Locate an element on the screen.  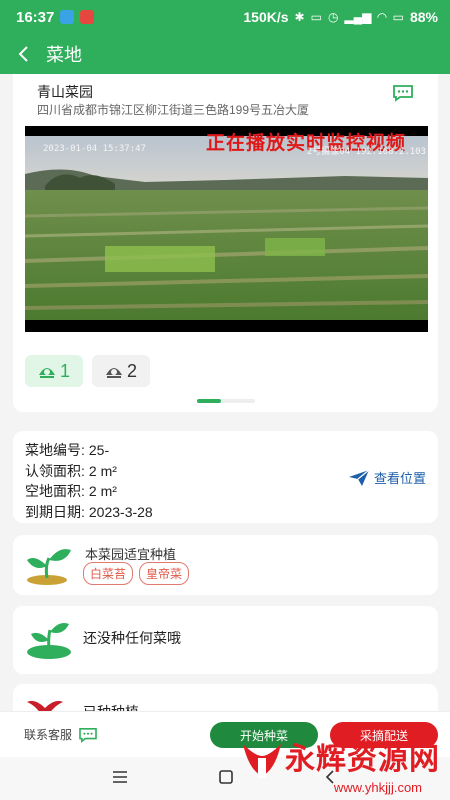
send-icon is located at coordinates (359, 477).